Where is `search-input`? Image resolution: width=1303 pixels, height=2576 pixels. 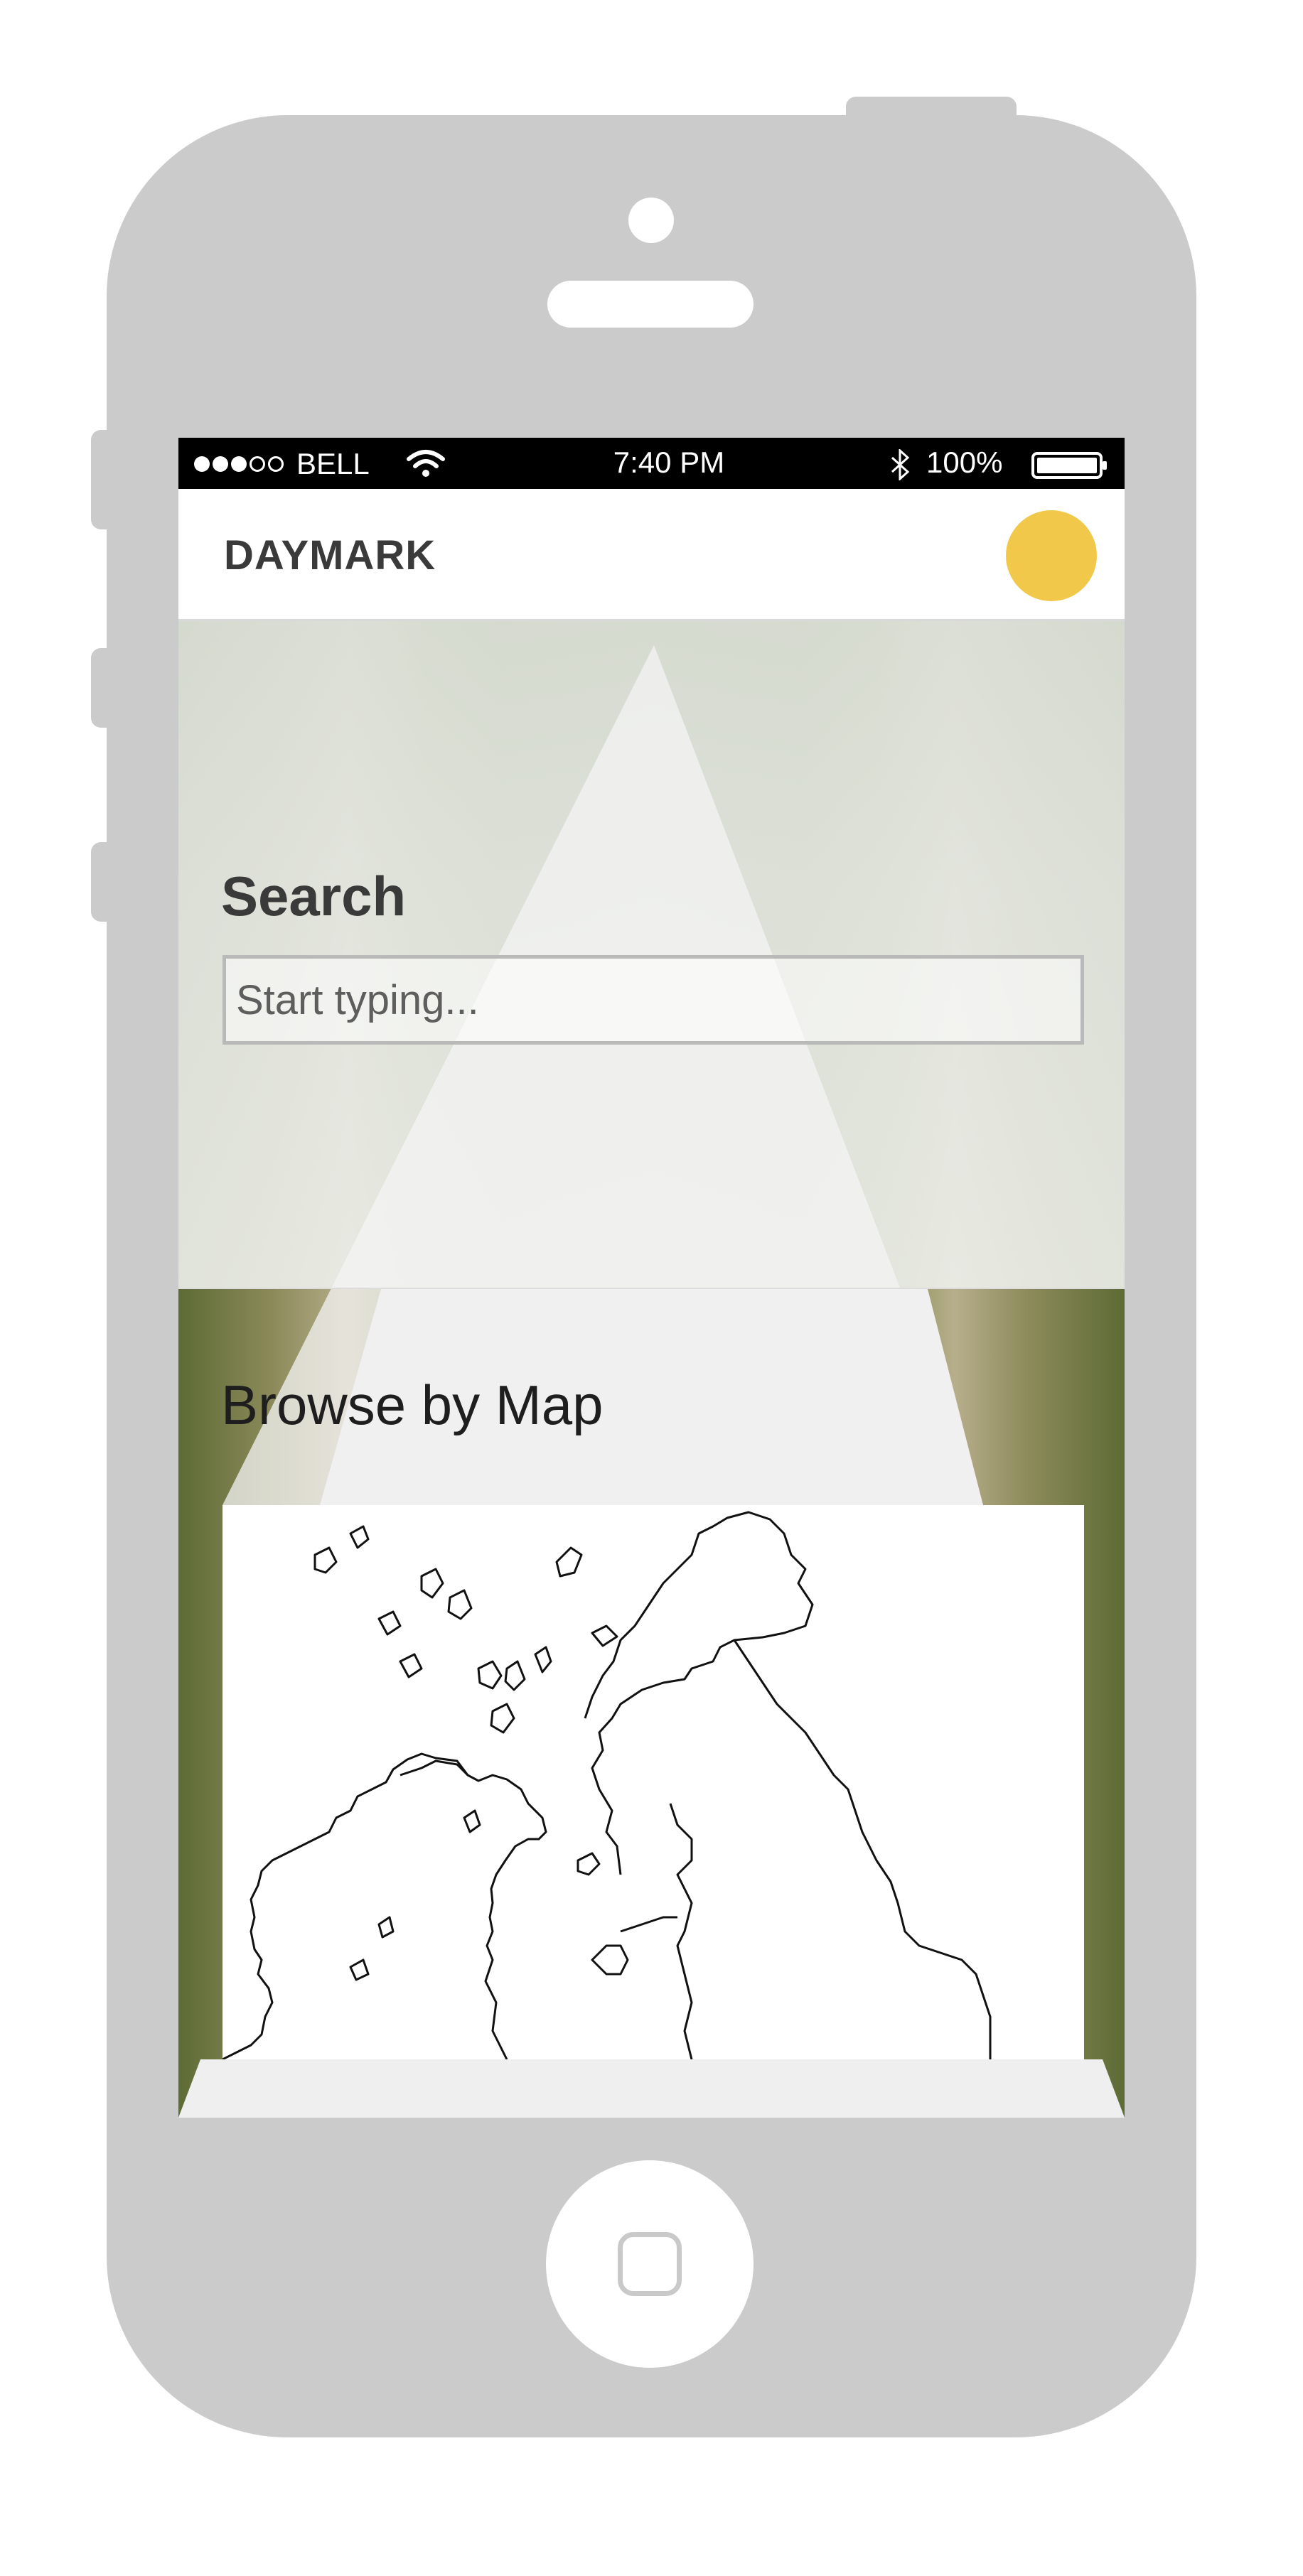 search-input is located at coordinates (653, 1000).